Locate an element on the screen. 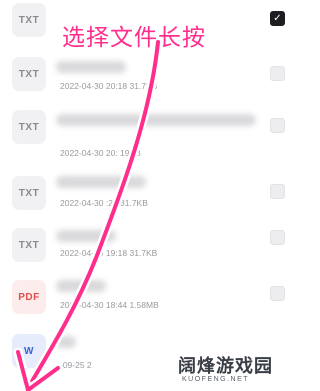 The height and width of the screenshot is (391, 320). watermark-logo: 阔烽游戏园 KUOFENG.NET is located at coordinates (236, 371).